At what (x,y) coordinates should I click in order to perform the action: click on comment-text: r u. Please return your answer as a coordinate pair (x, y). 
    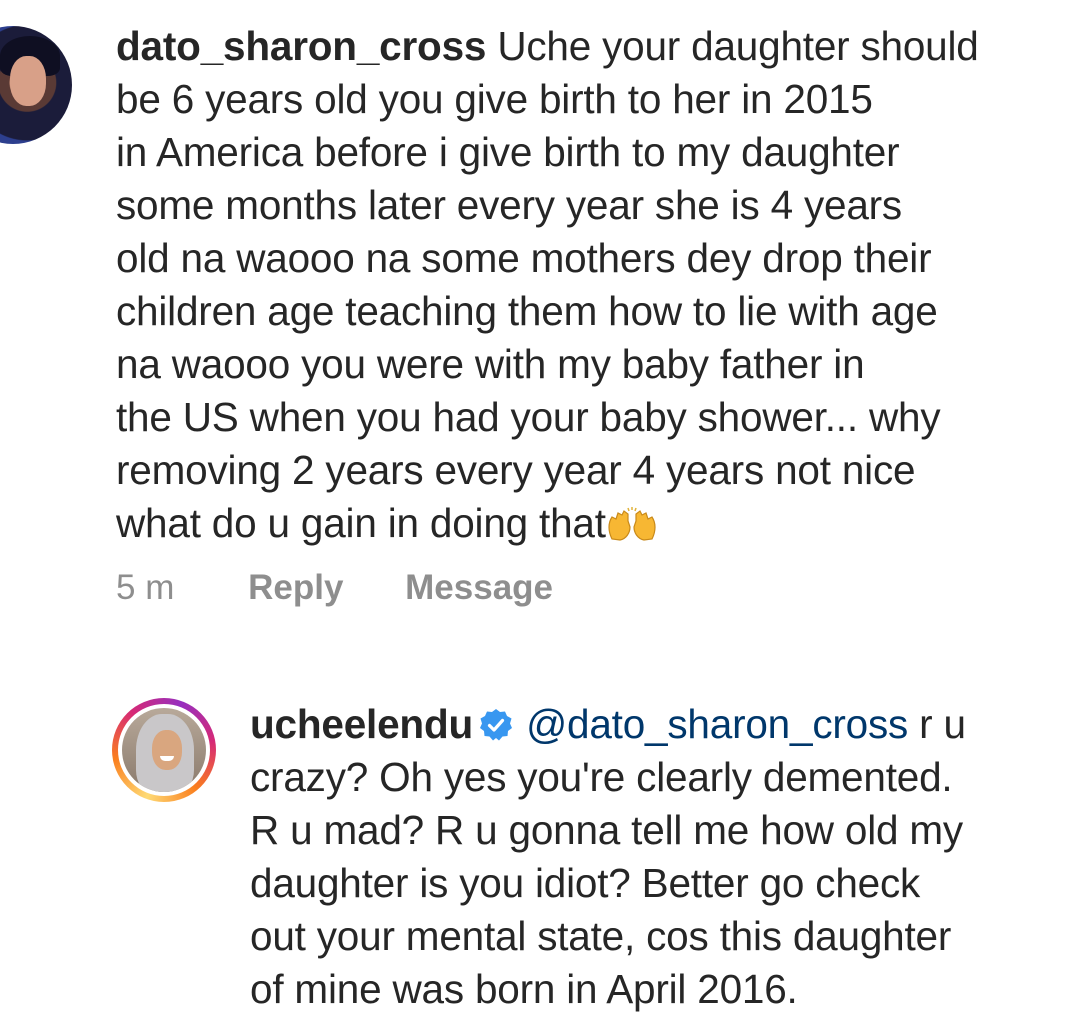
    Looking at the image, I should click on (937, 724).